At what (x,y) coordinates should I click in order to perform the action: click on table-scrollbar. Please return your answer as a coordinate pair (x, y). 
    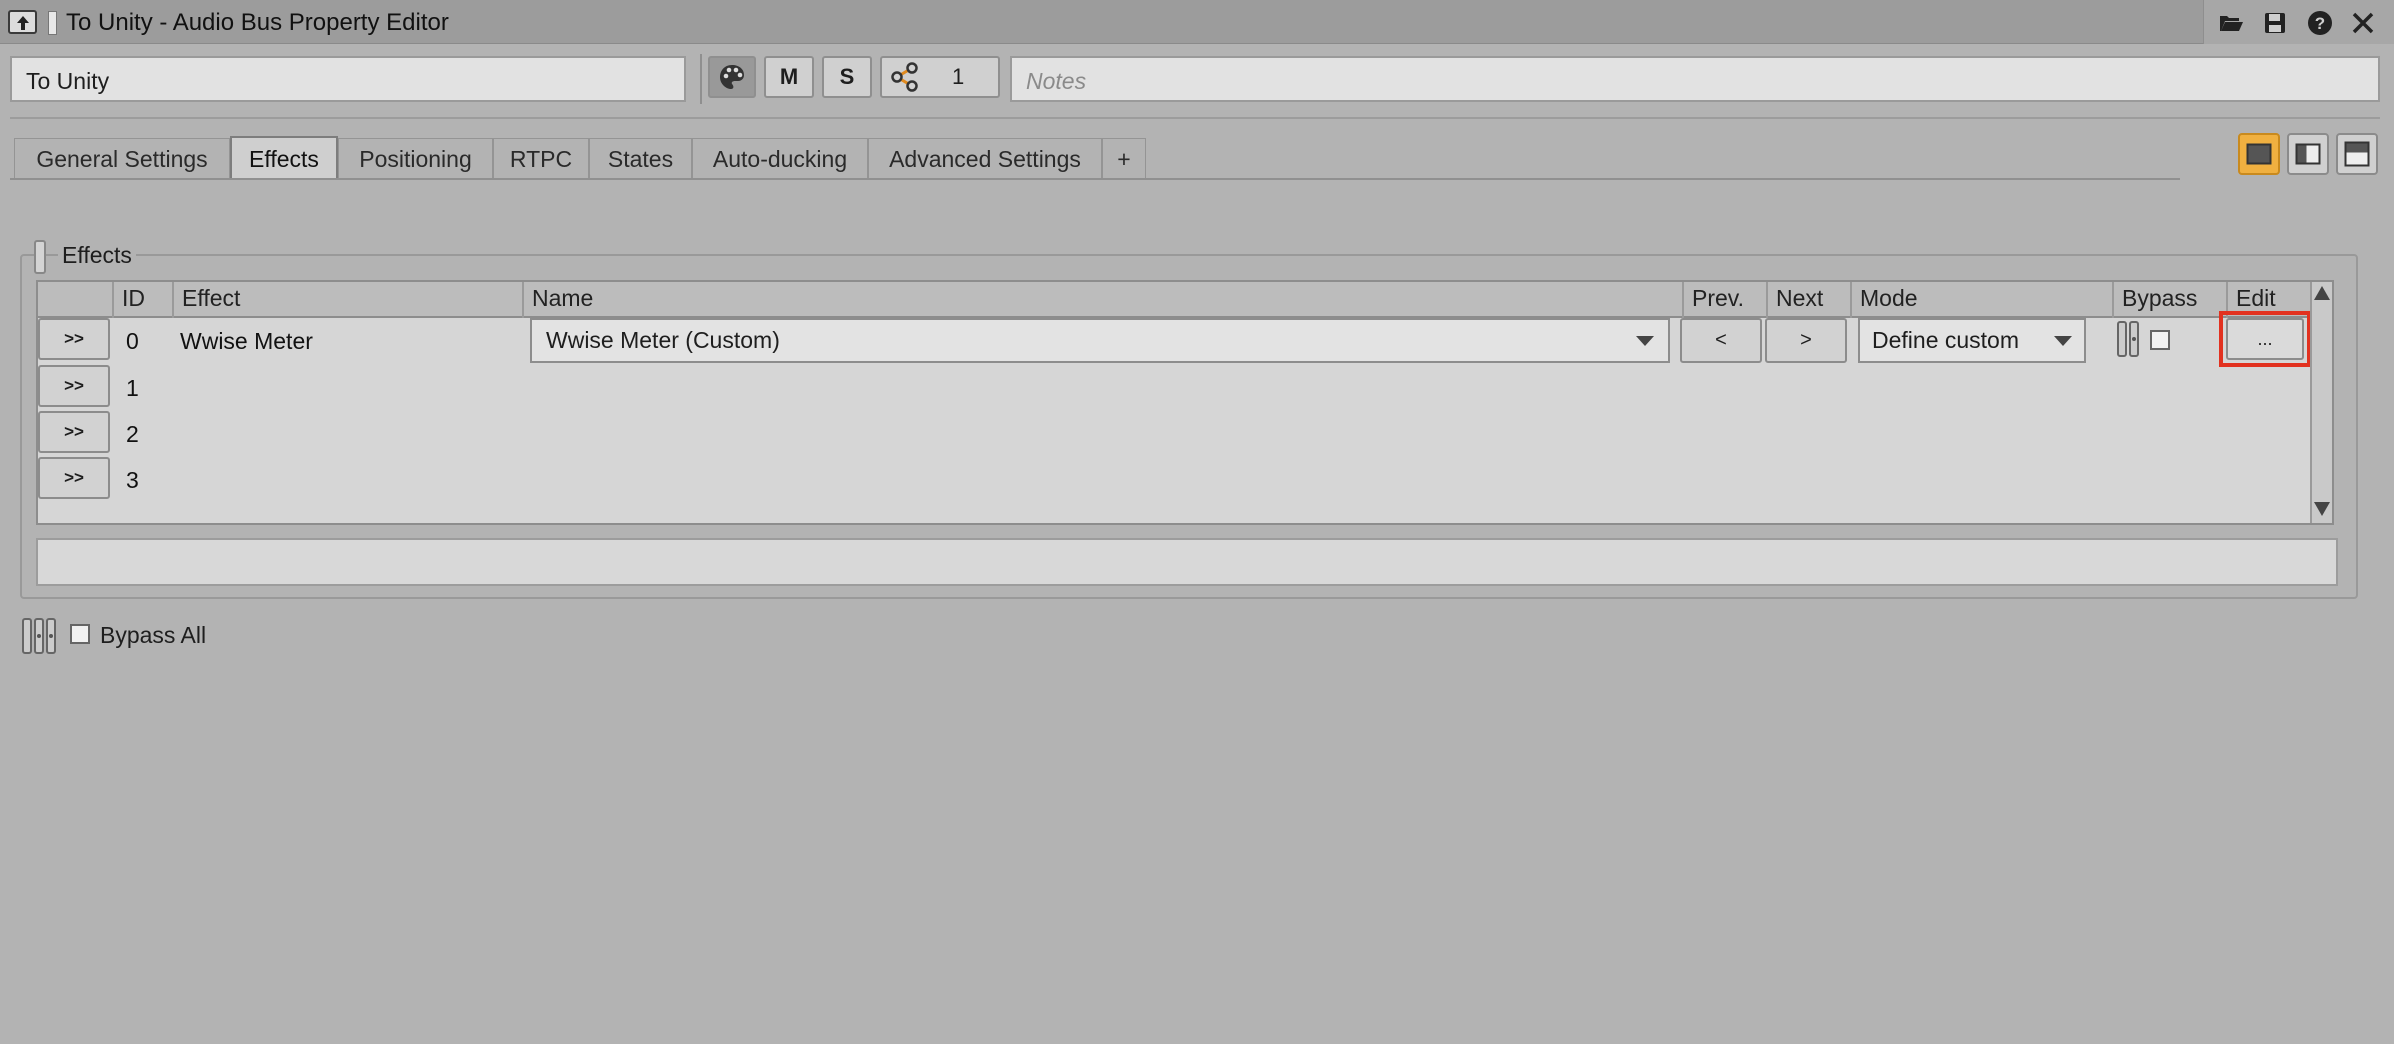
    Looking at the image, I should click on (2321, 402).